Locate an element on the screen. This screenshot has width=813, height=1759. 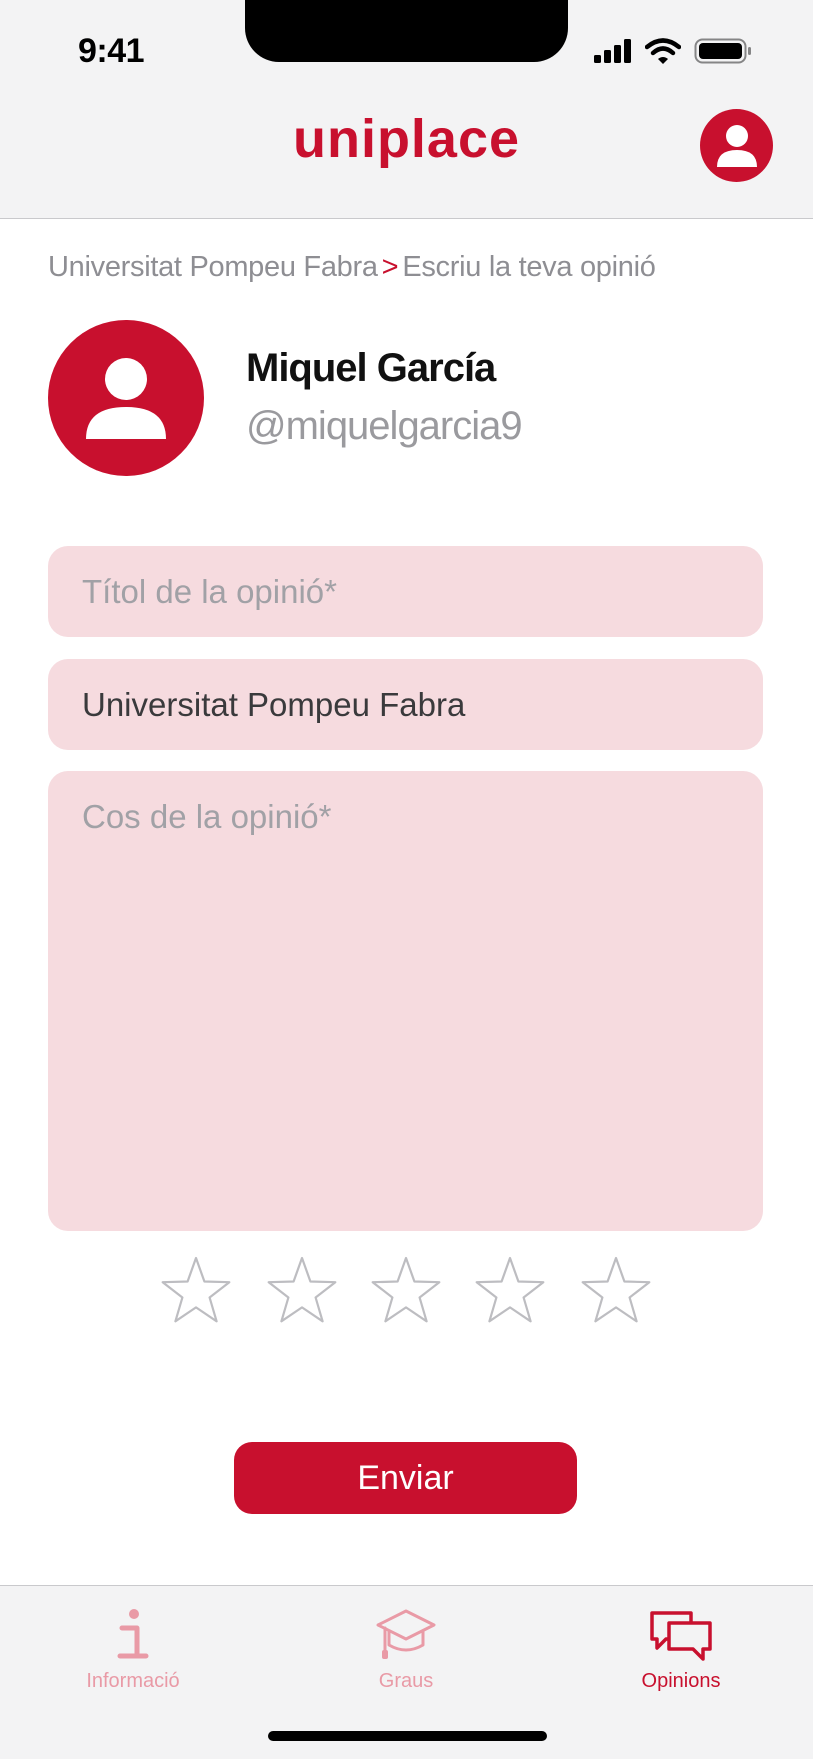
avatar is located at coordinates (126, 398).